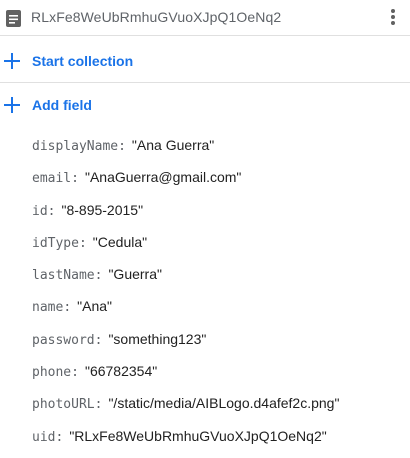 The width and height of the screenshot is (410, 458). Describe the element at coordinates (157, 338) in the screenshot. I see `field-value: "something123"` at that location.